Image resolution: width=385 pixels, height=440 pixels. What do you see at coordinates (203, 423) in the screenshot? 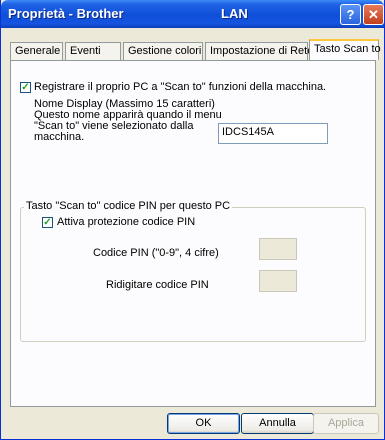
I see `ok-button: OK` at bounding box center [203, 423].